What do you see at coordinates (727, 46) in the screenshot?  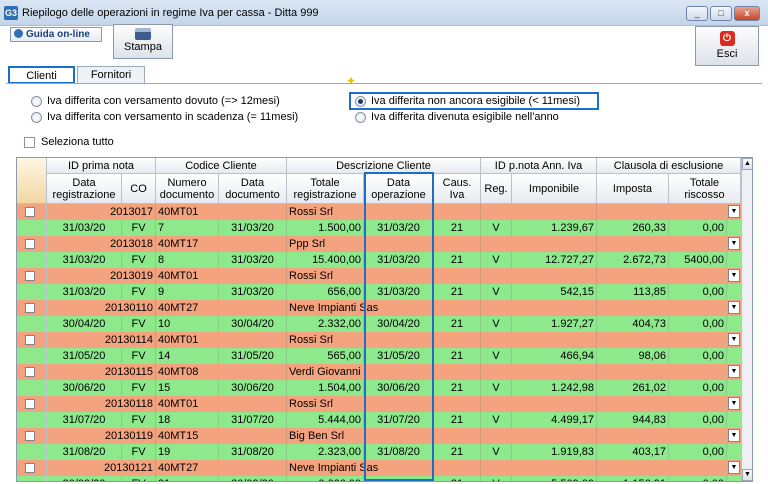 I see `esci-button: ⏻ Esci` at bounding box center [727, 46].